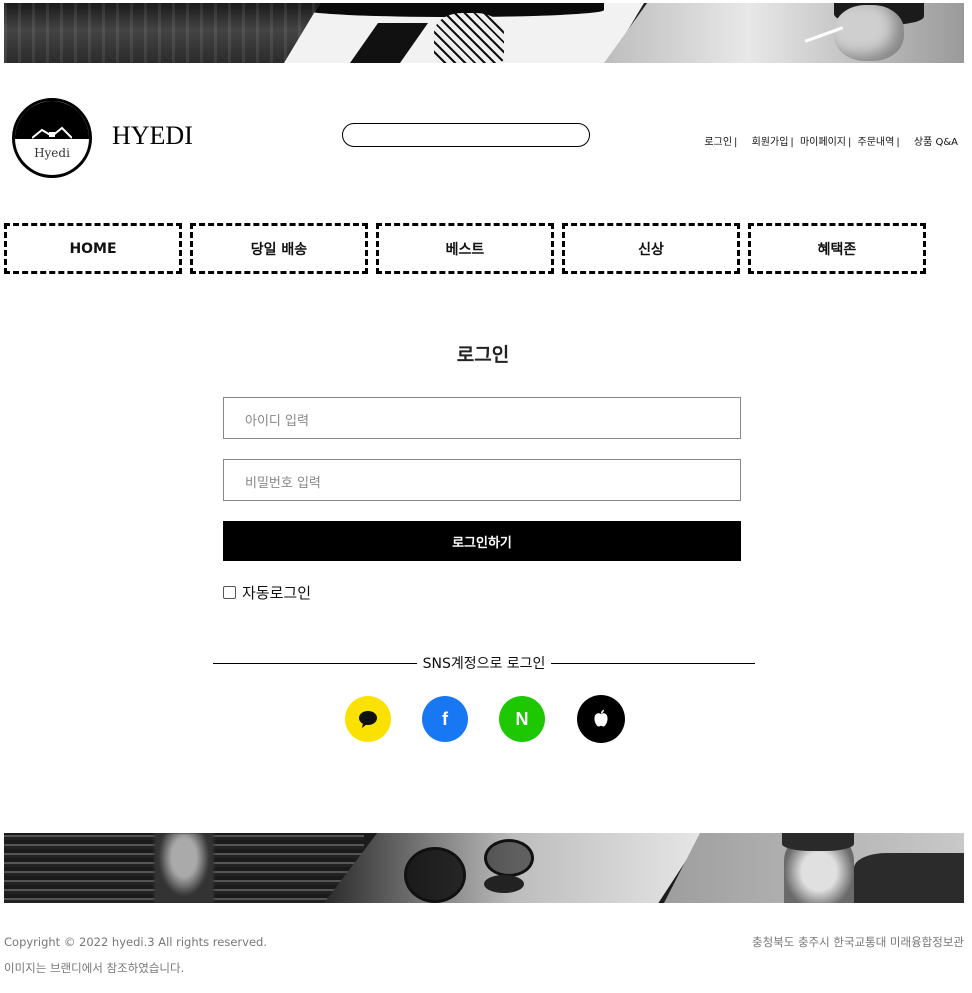 Image resolution: width=972 pixels, height=993 pixels. Describe the element at coordinates (283, 483) in the screenshot. I see `password-input-placeholder: 비밀번호 입력` at that location.